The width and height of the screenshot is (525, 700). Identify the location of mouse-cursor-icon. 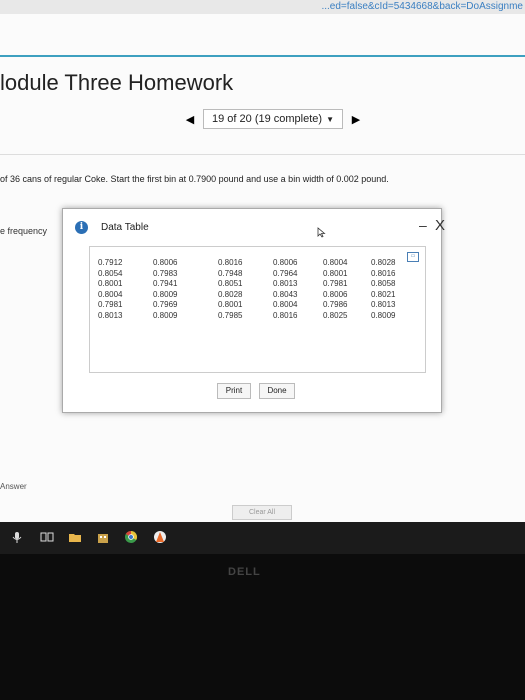
(321, 233).